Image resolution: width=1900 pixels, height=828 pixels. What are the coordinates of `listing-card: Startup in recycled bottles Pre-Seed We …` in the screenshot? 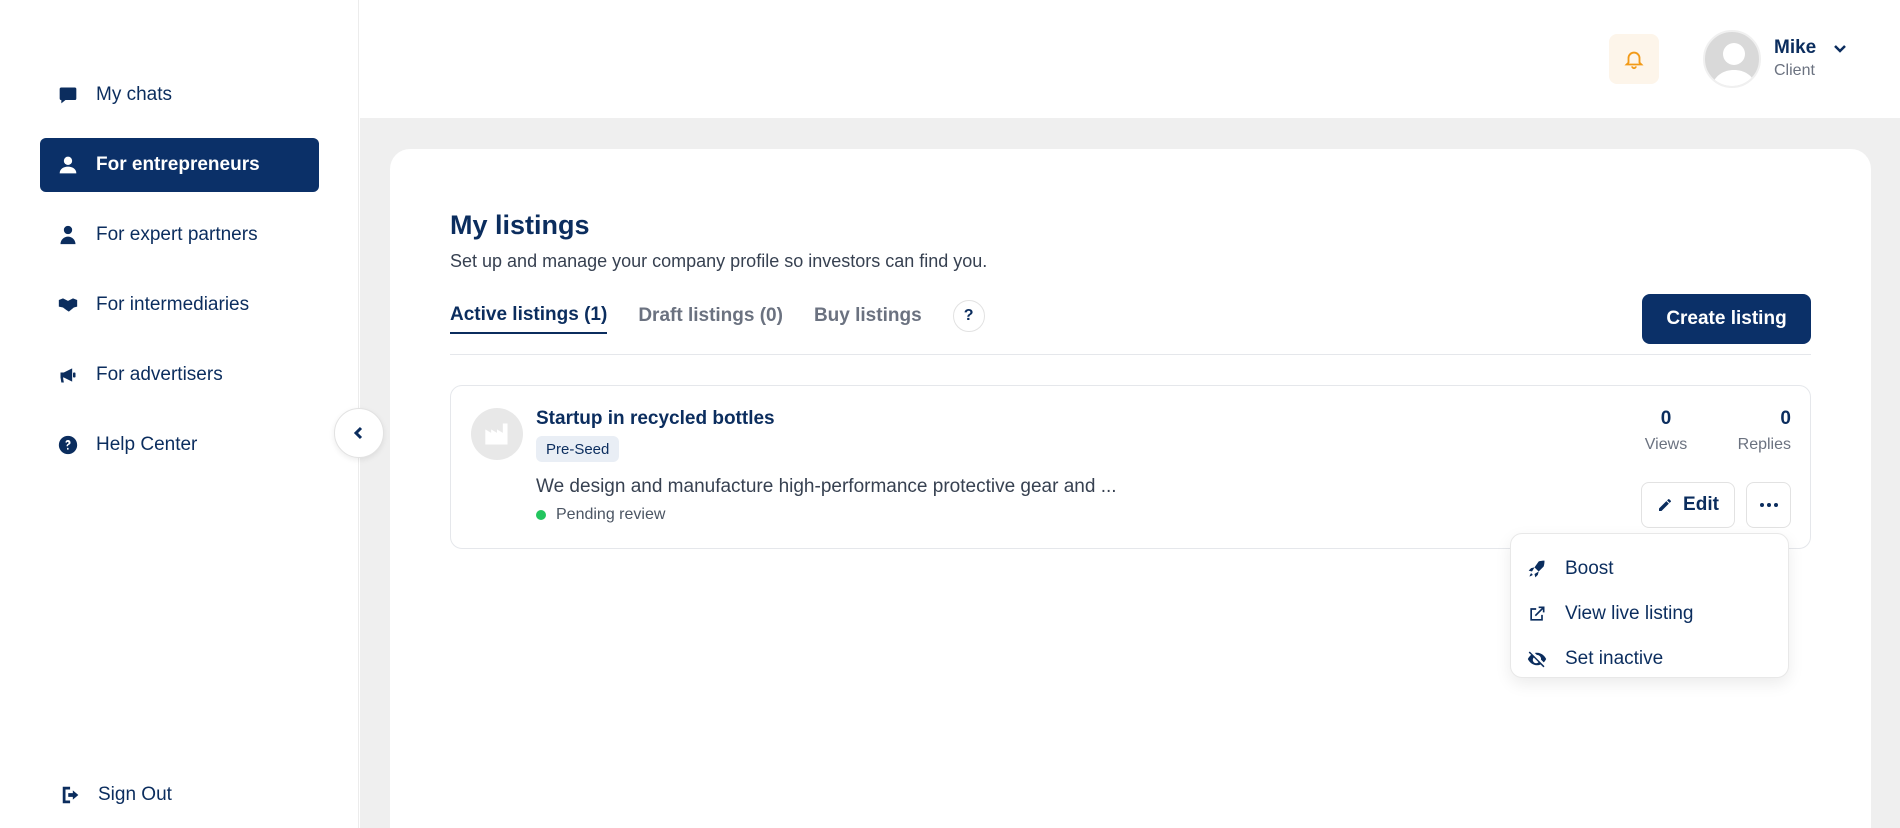 It's located at (1130, 467).